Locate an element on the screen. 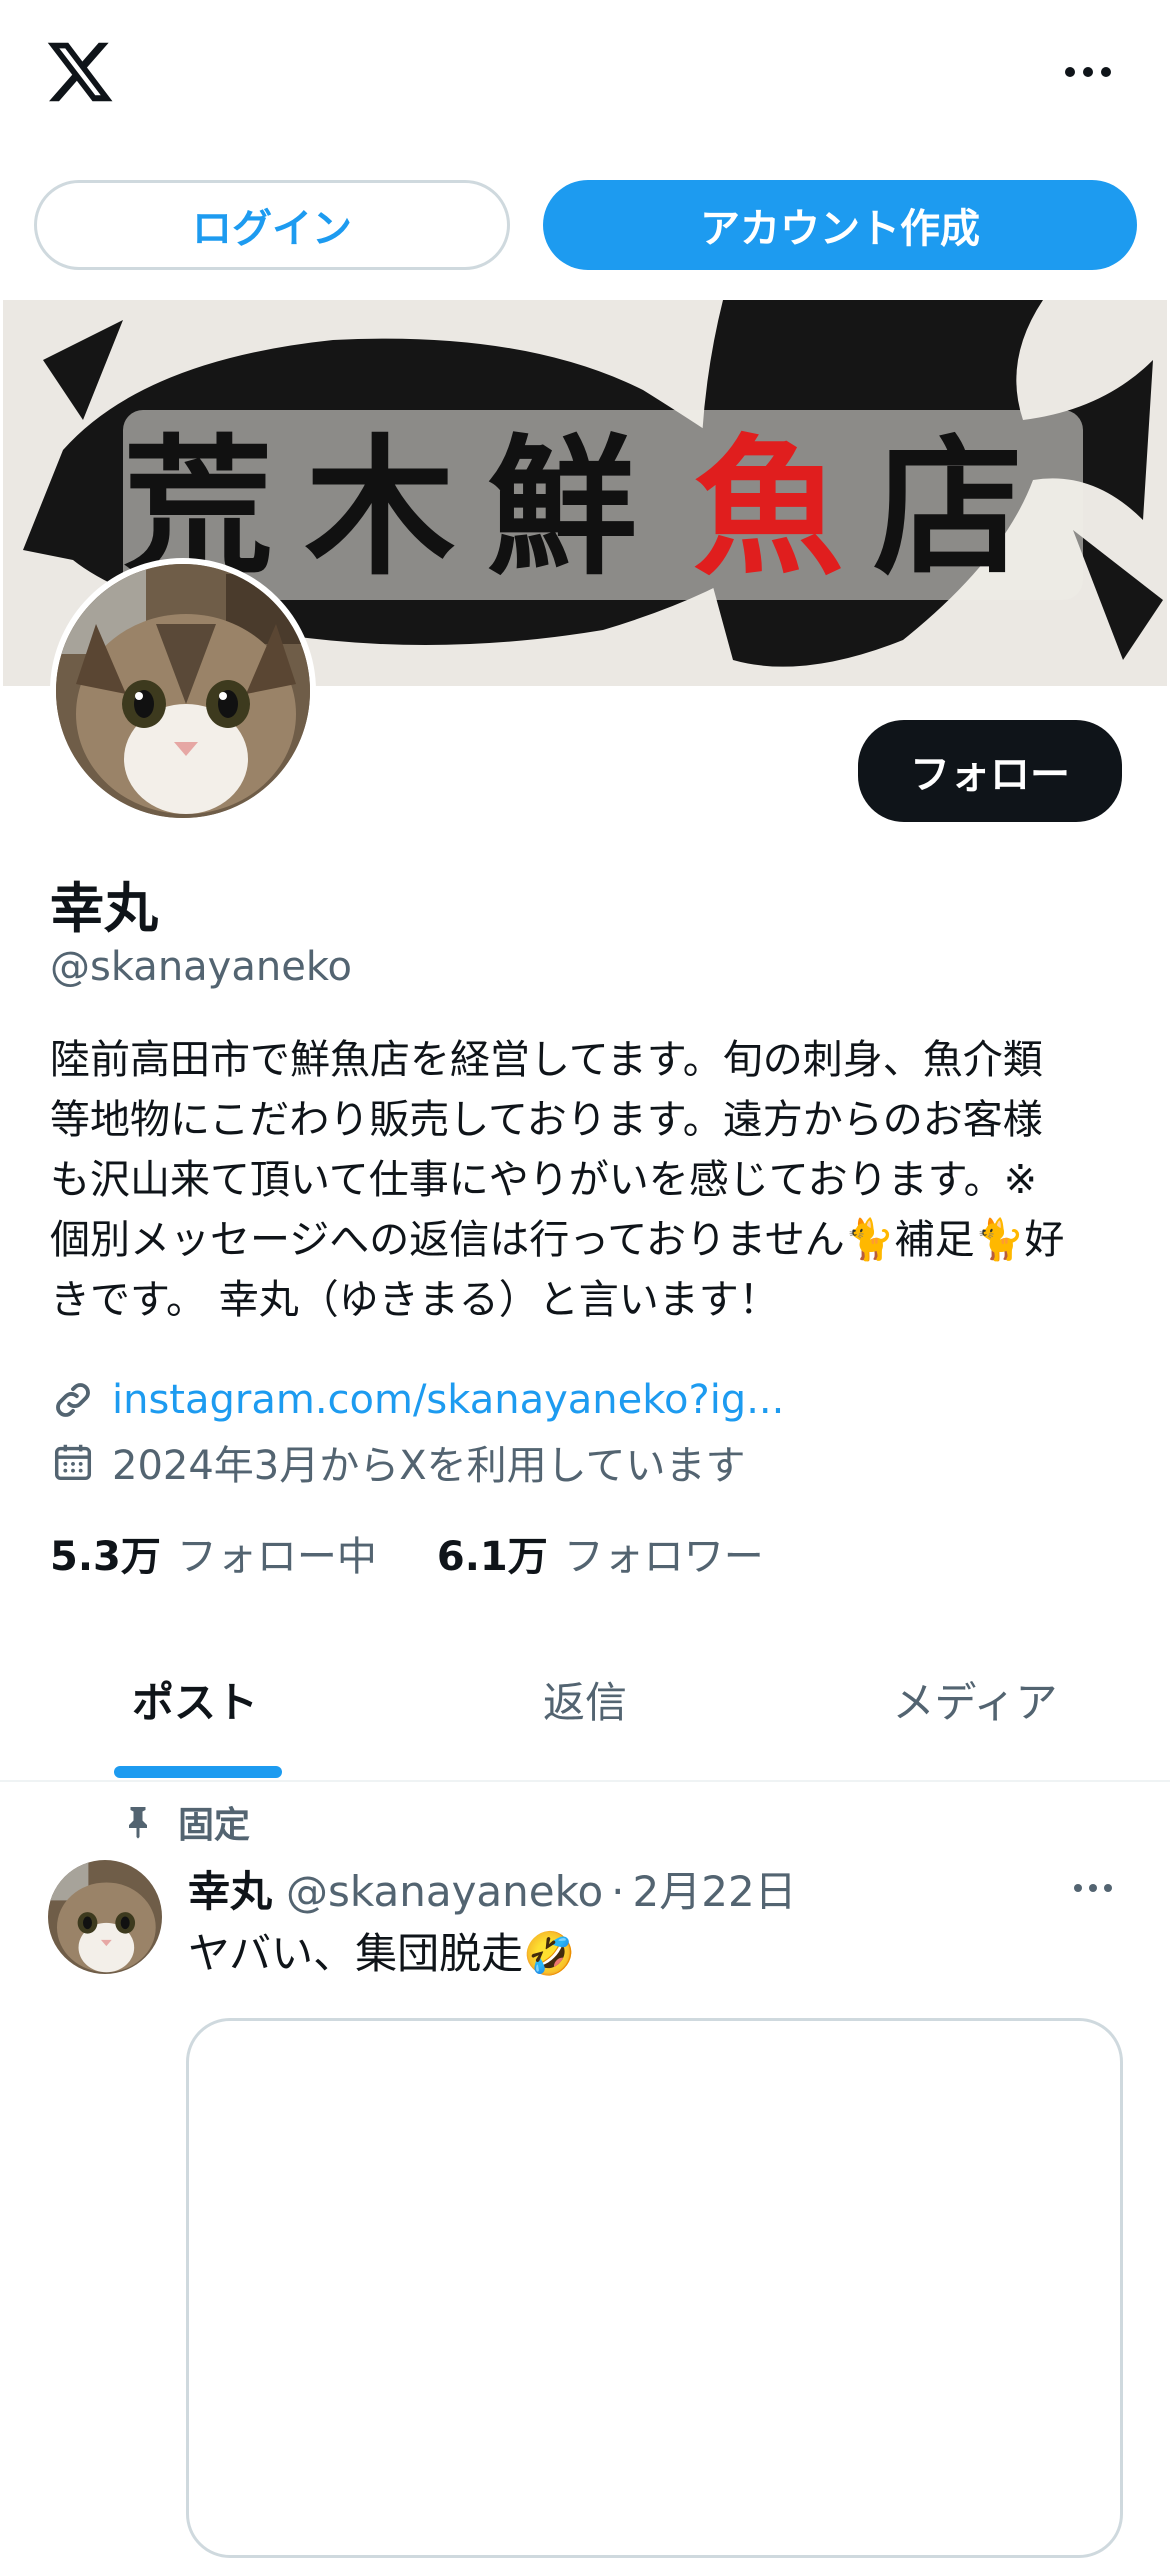 This screenshot has width=1170, height=2558. pin-icon is located at coordinates (138, 1823).